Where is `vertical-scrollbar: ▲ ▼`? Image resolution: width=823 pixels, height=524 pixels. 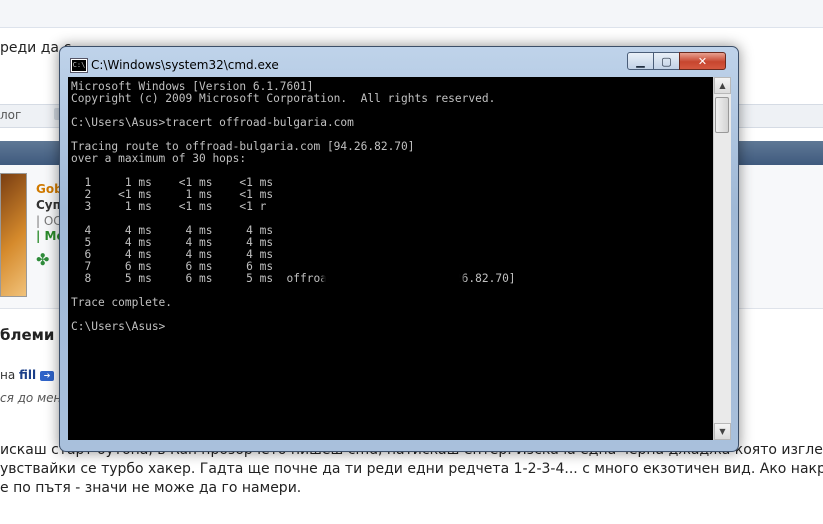 vertical-scrollbar: ▲ ▼ is located at coordinates (722, 258).